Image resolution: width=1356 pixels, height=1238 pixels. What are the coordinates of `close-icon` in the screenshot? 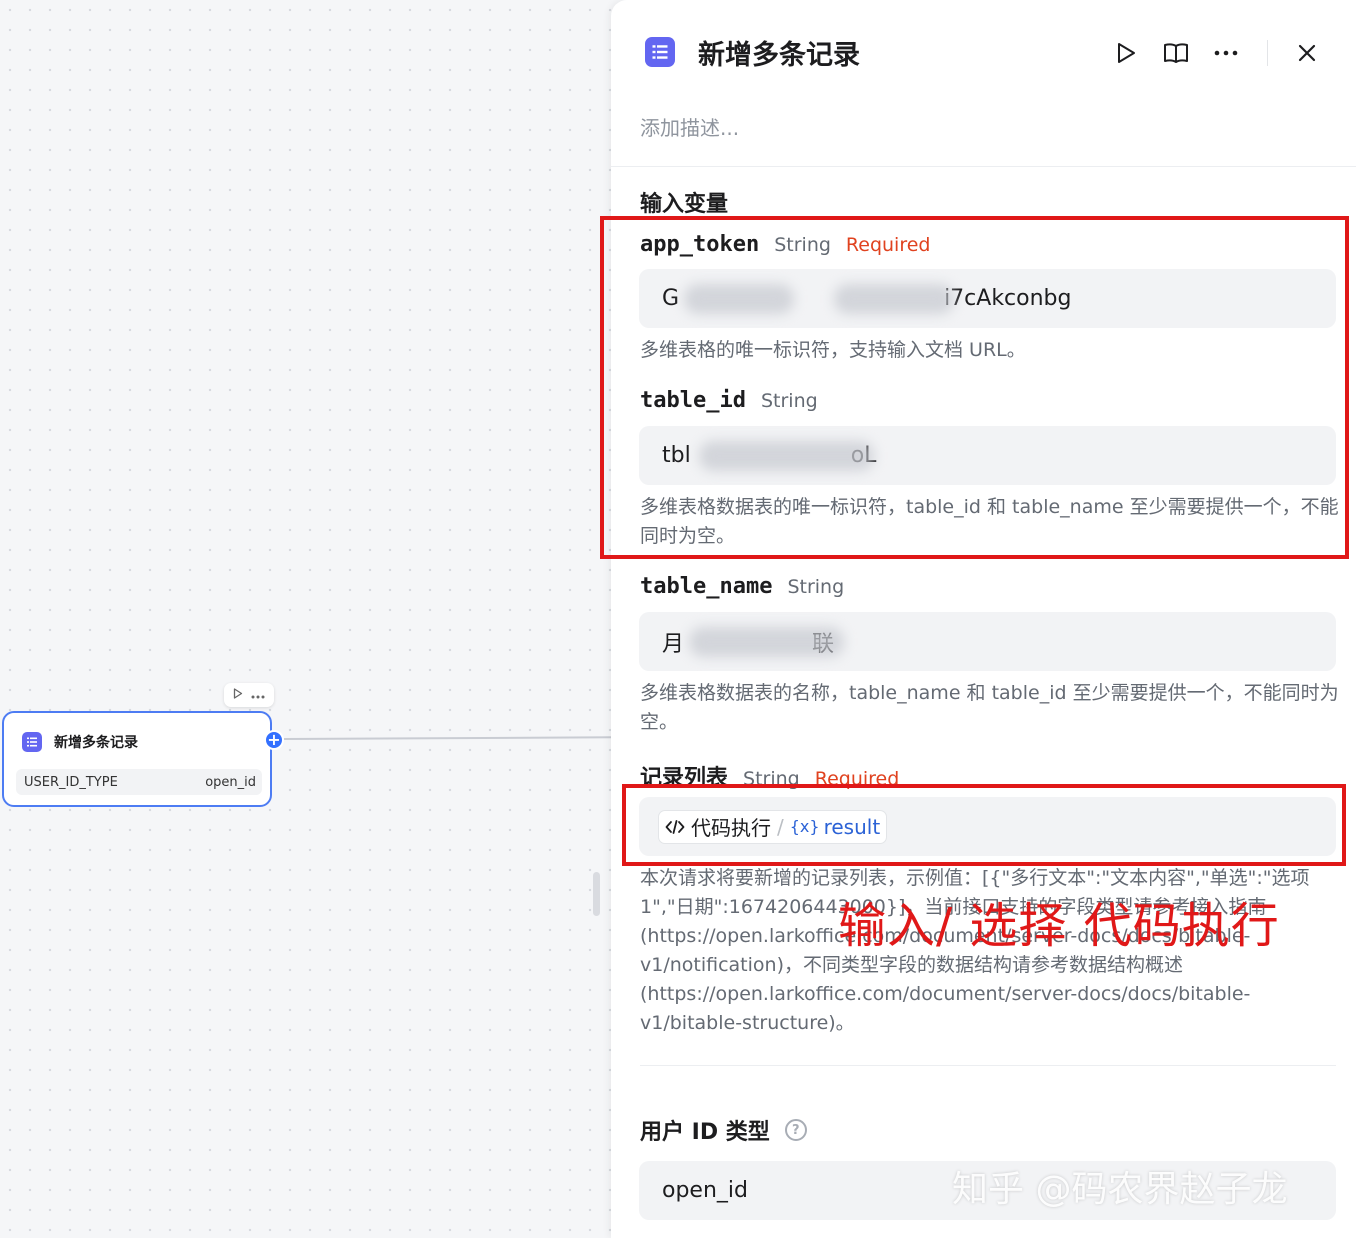 It's located at (1307, 53).